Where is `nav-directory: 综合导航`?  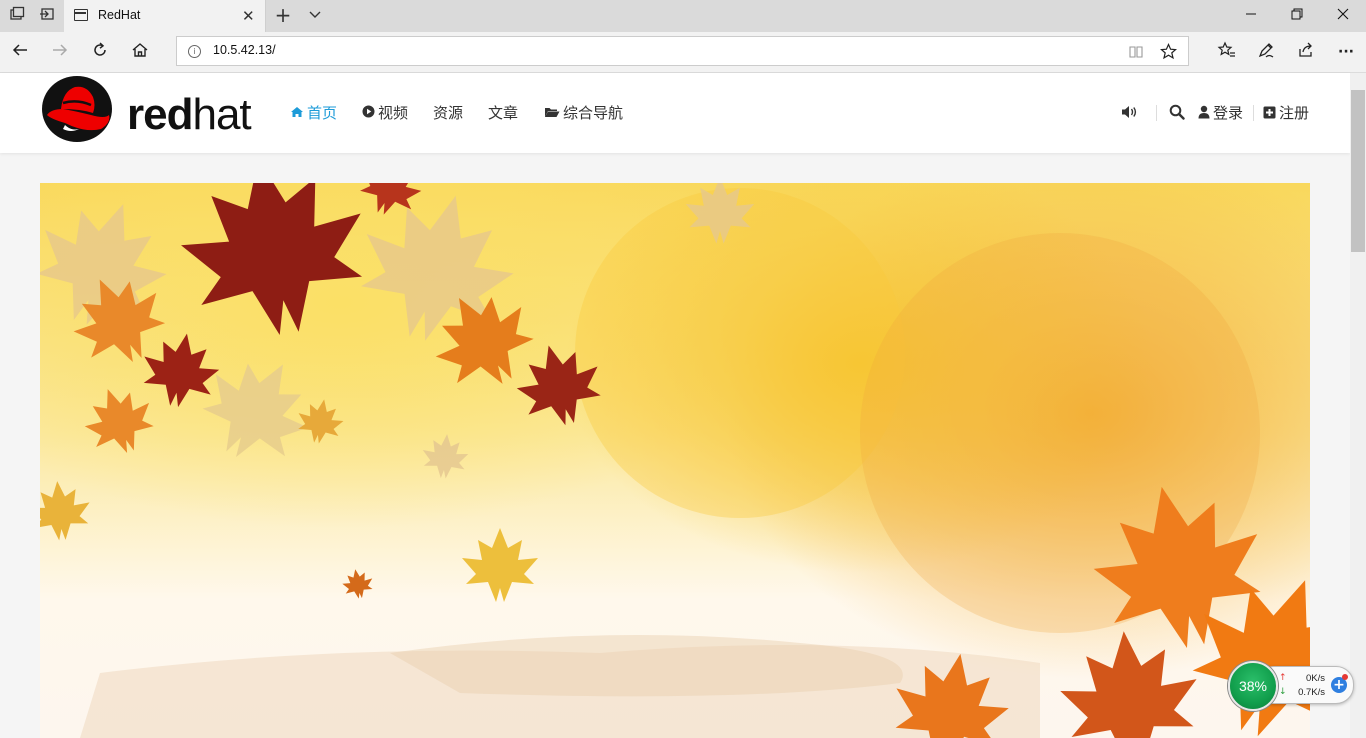 nav-directory: 综合导航 is located at coordinates (583, 114).